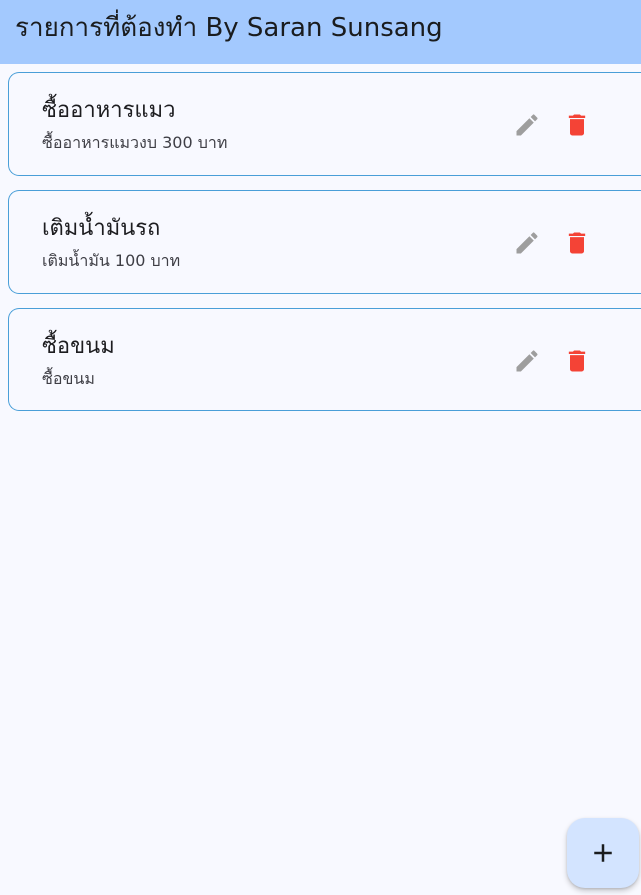  Describe the element at coordinates (78, 346) in the screenshot. I see `todo-title: ซื้อขนม` at that location.